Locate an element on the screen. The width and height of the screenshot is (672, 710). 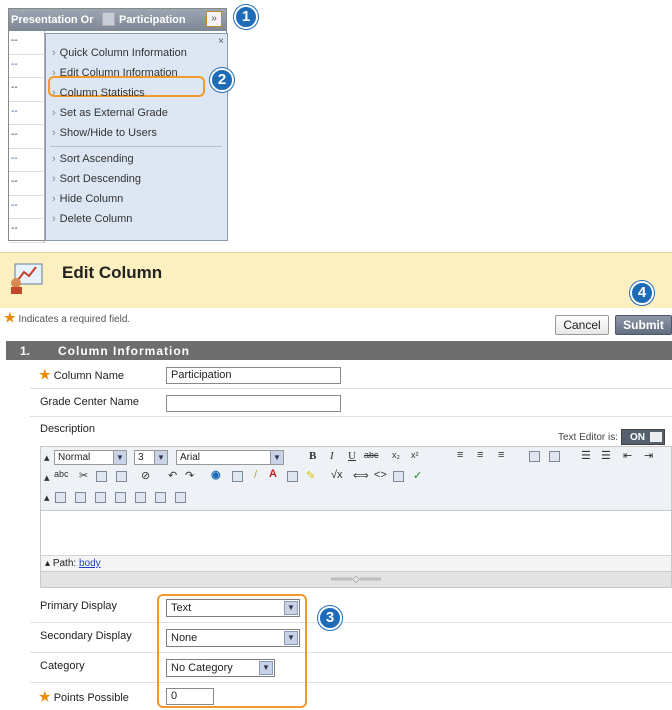
grade-center-name-input is located at coordinates (253, 403).